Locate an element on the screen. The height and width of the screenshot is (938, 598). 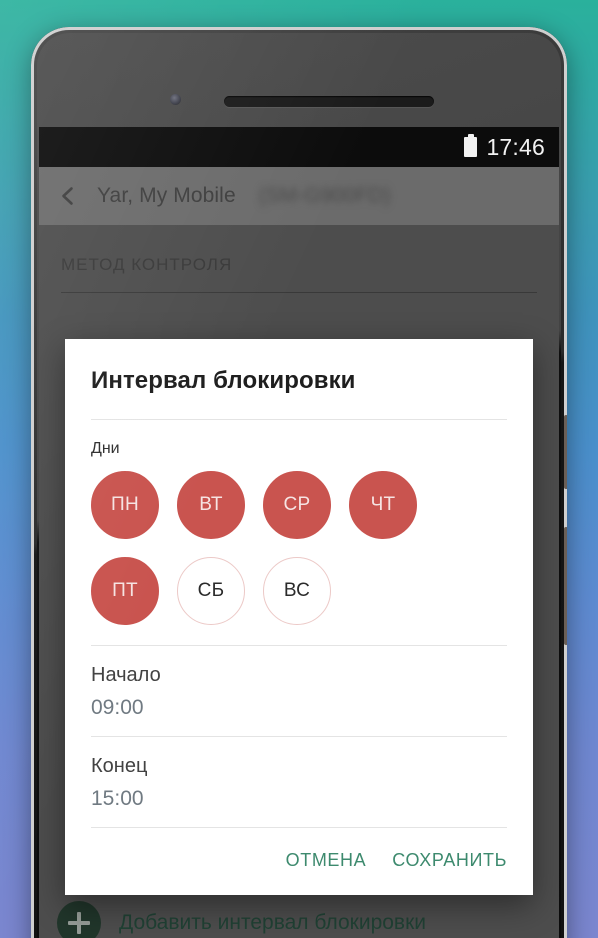
day-selector-grid: ПН ВТ СР ЧТ ПТ СБ ВС is located at coordinates (276, 558).